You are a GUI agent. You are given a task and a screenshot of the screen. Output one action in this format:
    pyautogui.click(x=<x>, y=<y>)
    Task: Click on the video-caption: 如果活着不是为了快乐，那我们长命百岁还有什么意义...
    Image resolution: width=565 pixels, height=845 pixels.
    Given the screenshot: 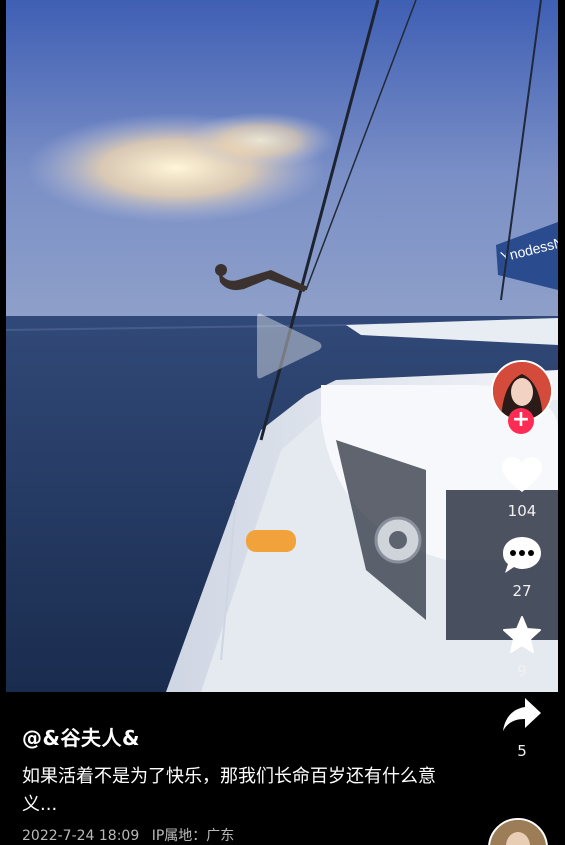 What is the action you would take?
    pyautogui.click(x=229, y=790)
    